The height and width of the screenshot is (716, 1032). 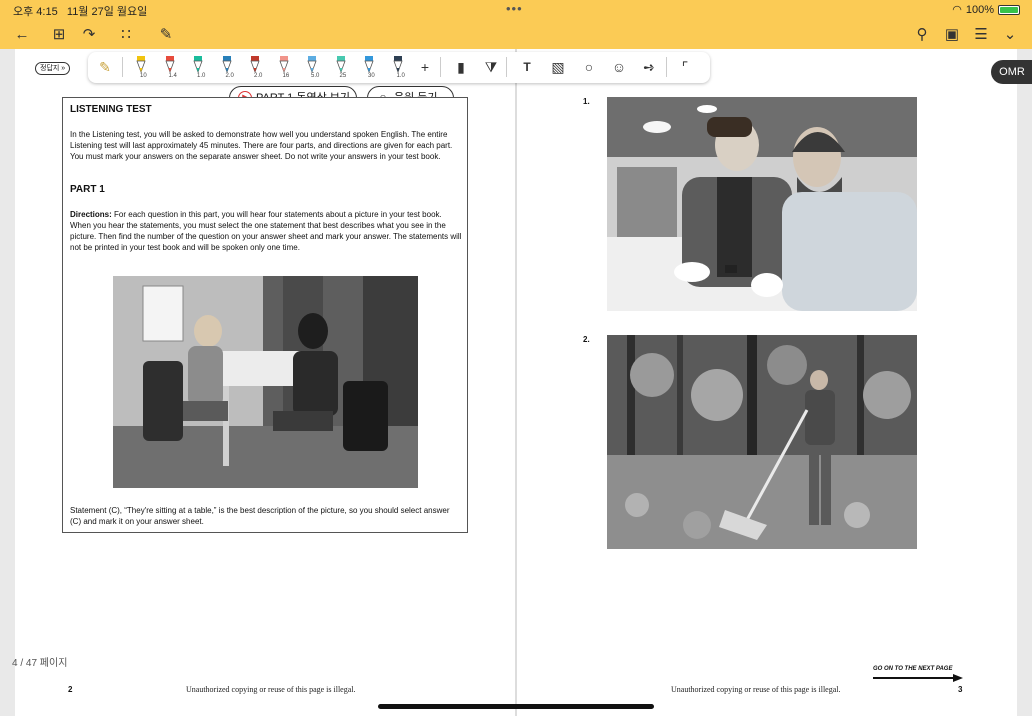 What do you see at coordinates (53, 68) in the screenshot?
I see `answer-key-button: 정답지 »` at bounding box center [53, 68].